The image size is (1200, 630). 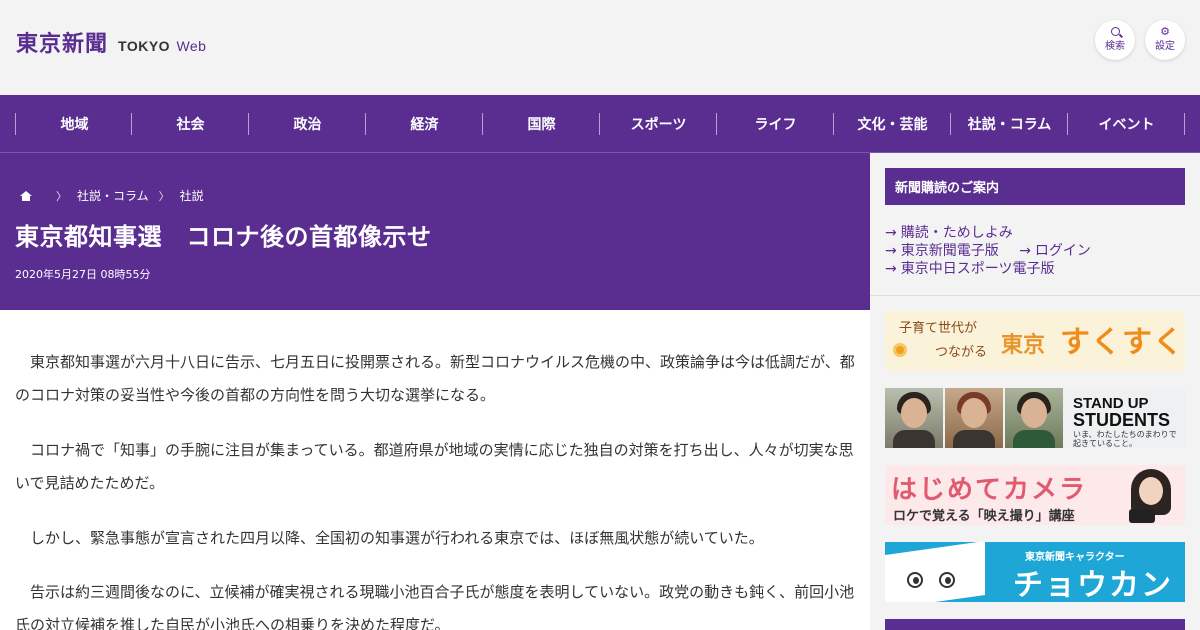 I want to click on banner-title: すくすく, so click(x=1122, y=342).